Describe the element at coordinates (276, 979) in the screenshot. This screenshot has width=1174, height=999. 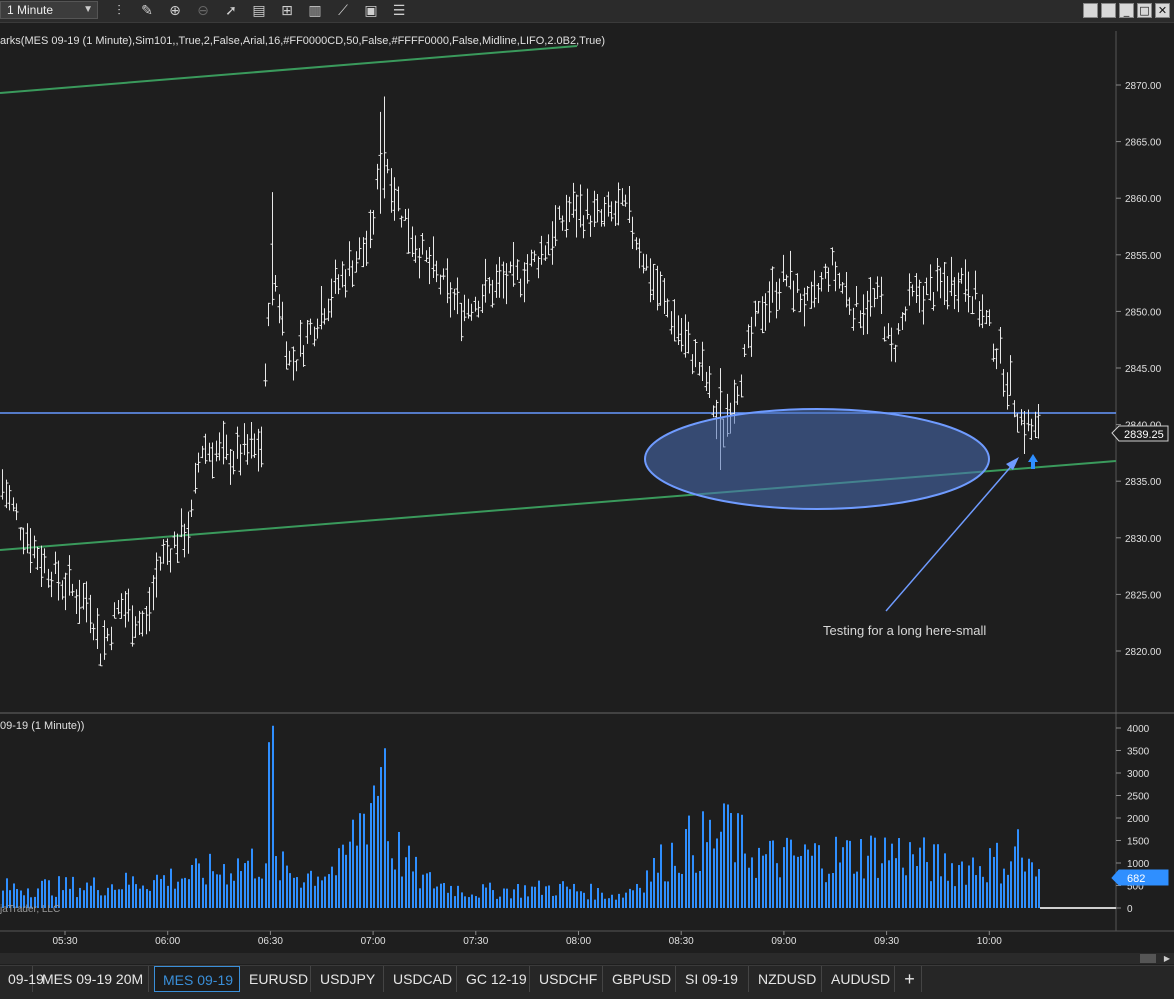
I see `tab-eurusd: EURUSD` at that location.